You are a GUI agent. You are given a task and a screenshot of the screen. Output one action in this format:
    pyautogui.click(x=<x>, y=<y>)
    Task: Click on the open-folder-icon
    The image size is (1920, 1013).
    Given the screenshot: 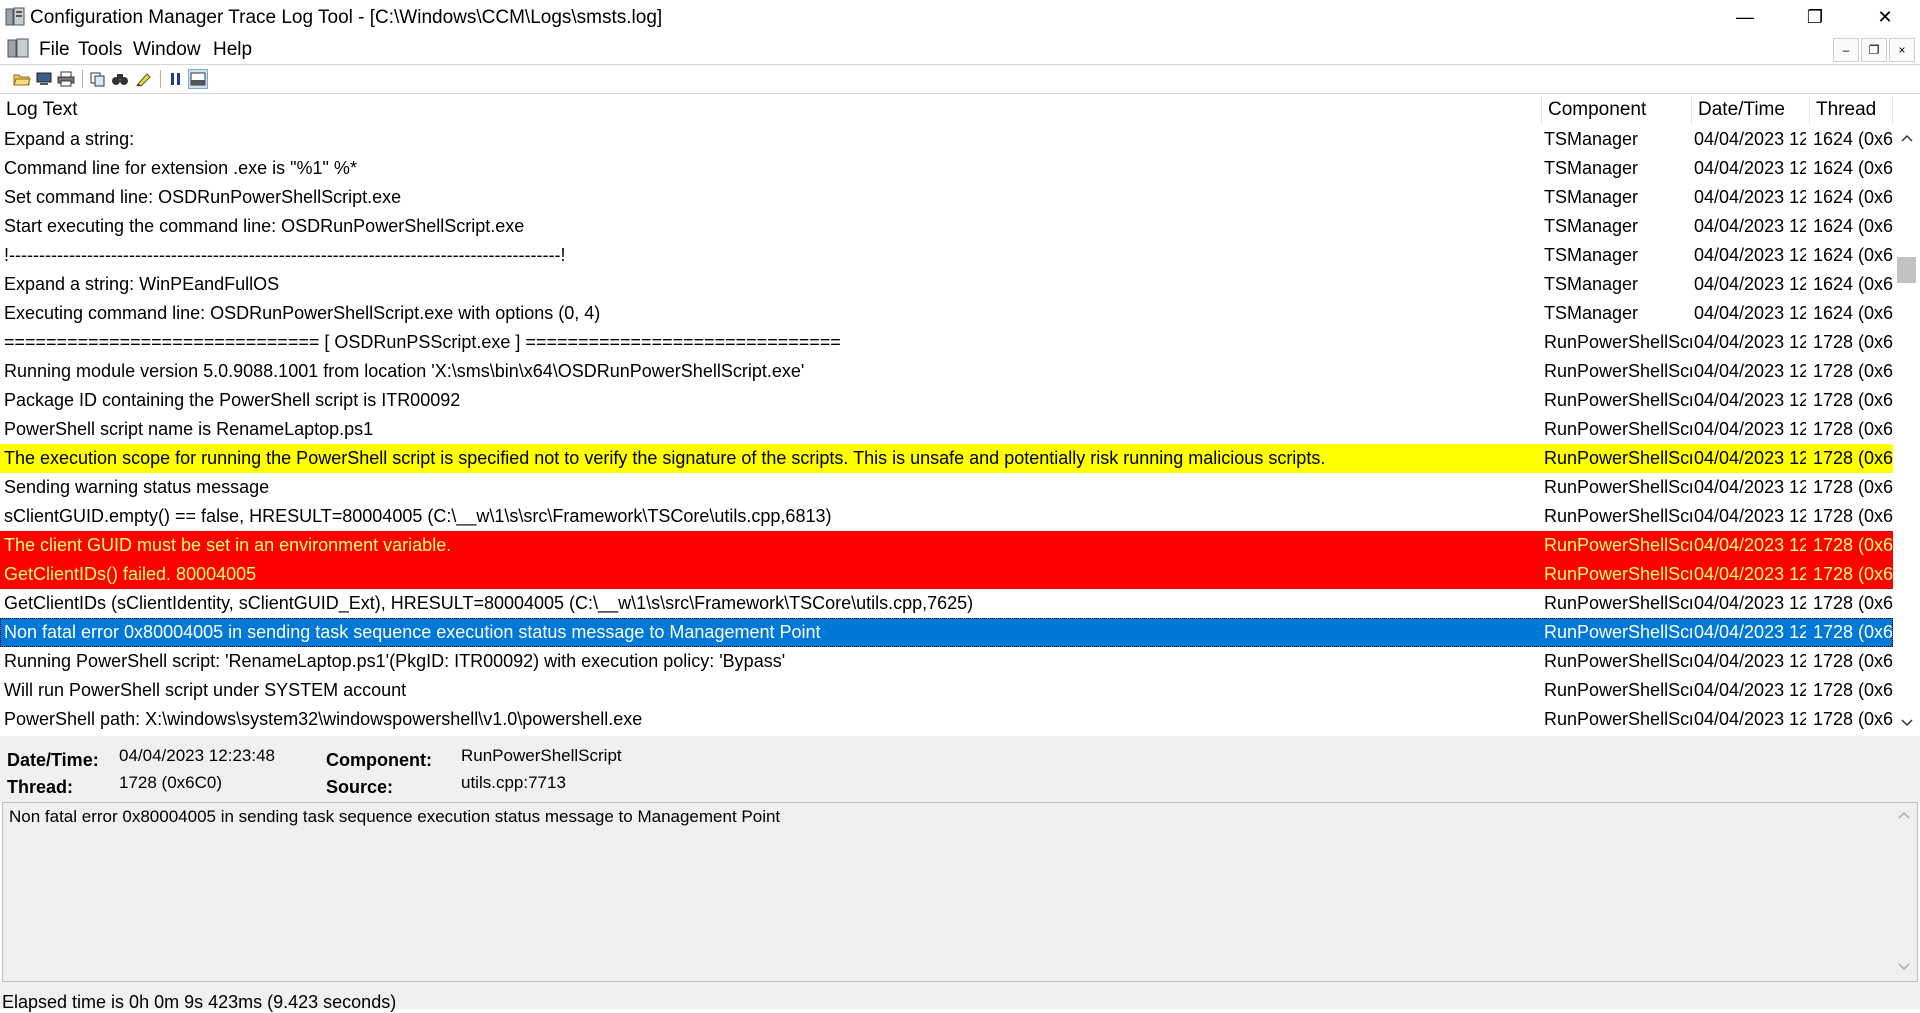 What is the action you would take?
    pyautogui.click(x=22, y=80)
    